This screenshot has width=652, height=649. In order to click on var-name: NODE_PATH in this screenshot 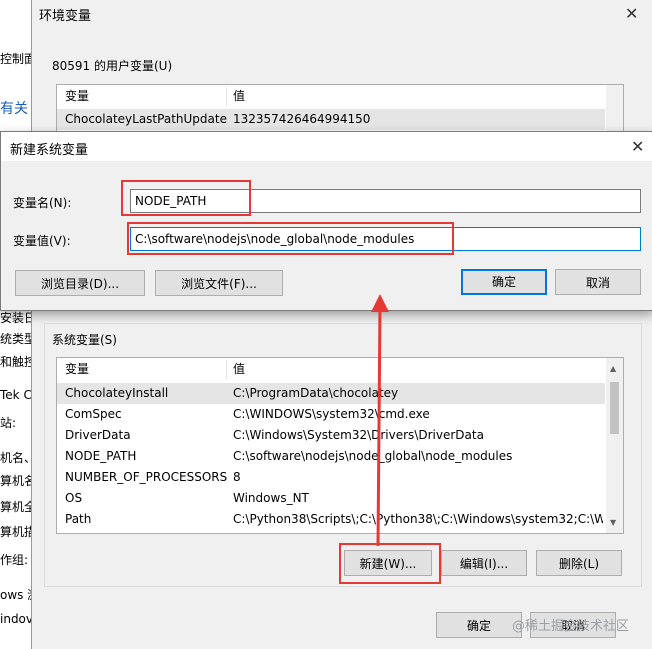, I will do `click(101, 456)`.